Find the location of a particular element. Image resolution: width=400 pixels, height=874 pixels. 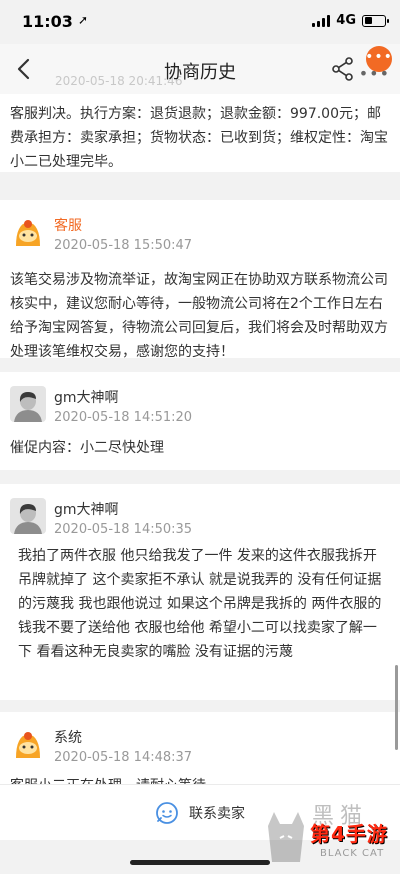

message-time: 2020-05-18 14:50:35 is located at coordinates (123, 529).